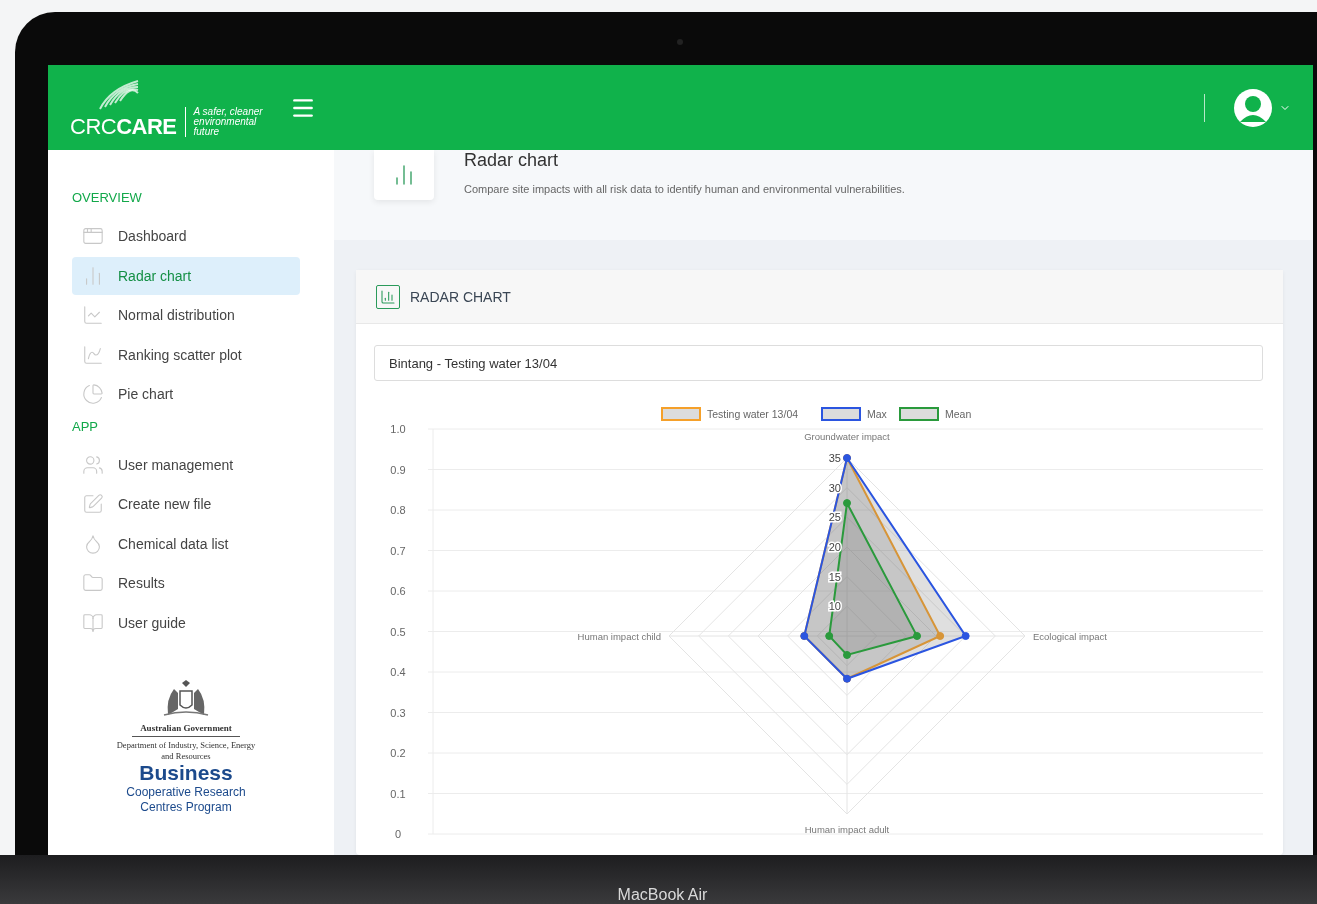 The height and width of the screenshot is (904, 1317). Describe the element at coordinates (186, 354) in the screenshot. I see `nav-item: Ranking scatter plot` at that location.